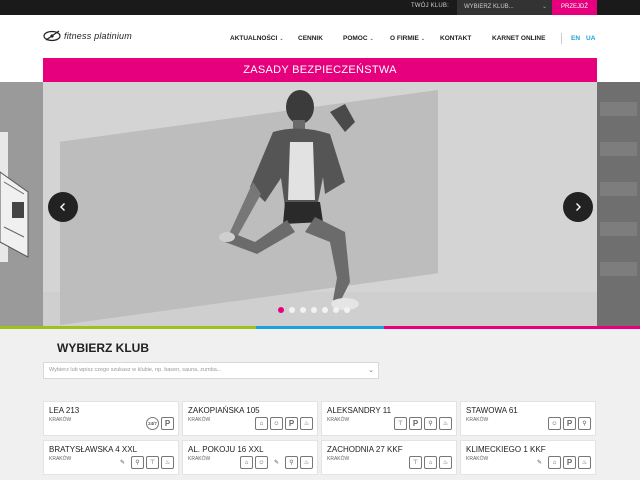  Describe the element at coordinates (455, 38) in the screenshot. I see `nav-item-contact: KONTAKT` at that location.